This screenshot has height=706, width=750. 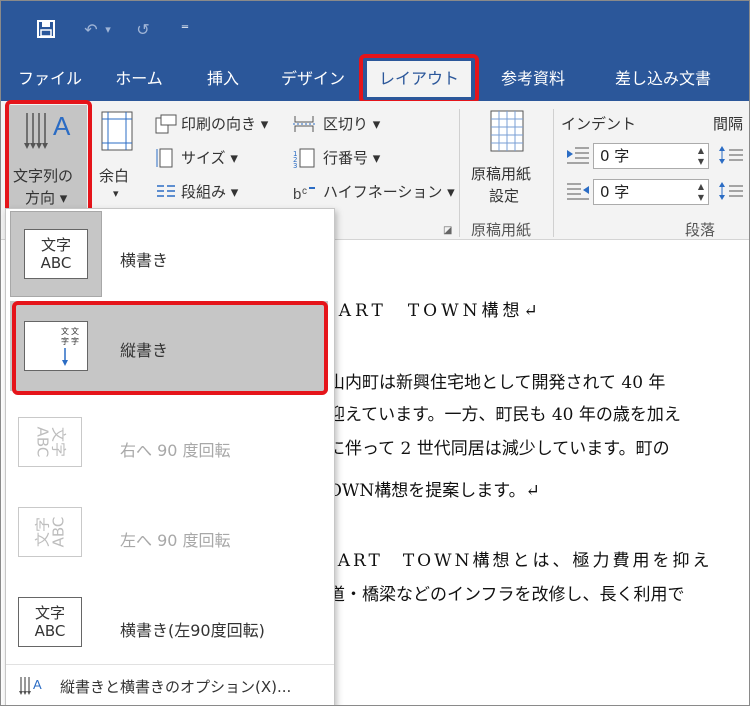 I want to click on orientation-button: 印刷の向き ▾, so click(x=211, y=123).